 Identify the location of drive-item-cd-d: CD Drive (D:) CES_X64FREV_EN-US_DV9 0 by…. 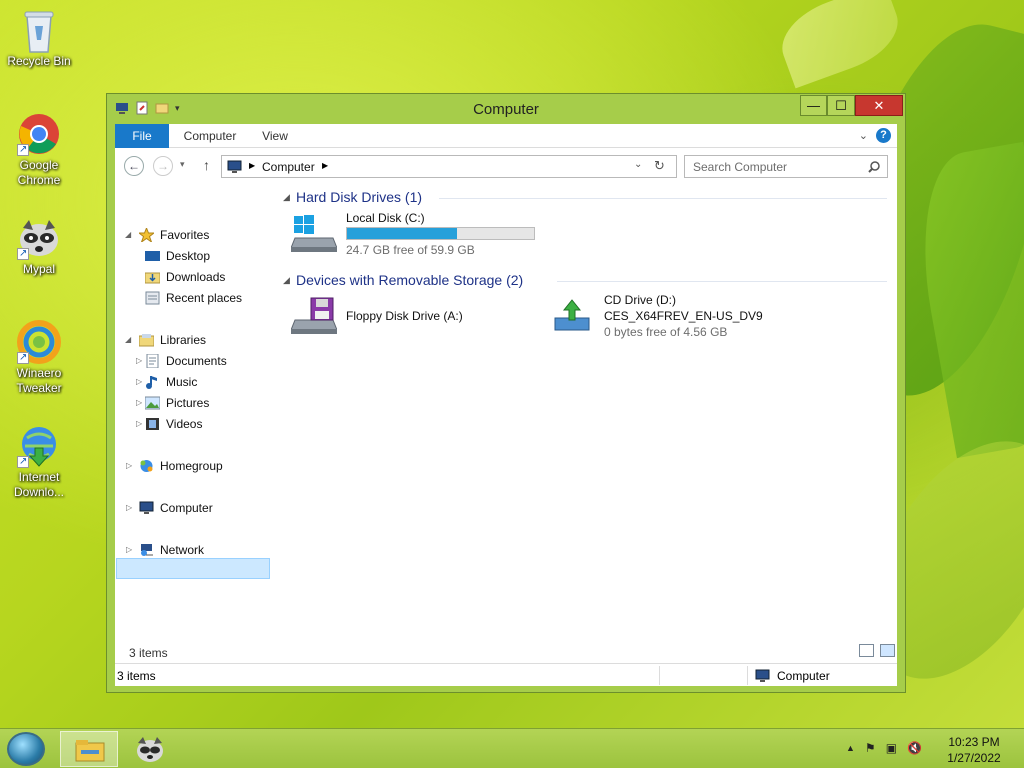
(671, 318).